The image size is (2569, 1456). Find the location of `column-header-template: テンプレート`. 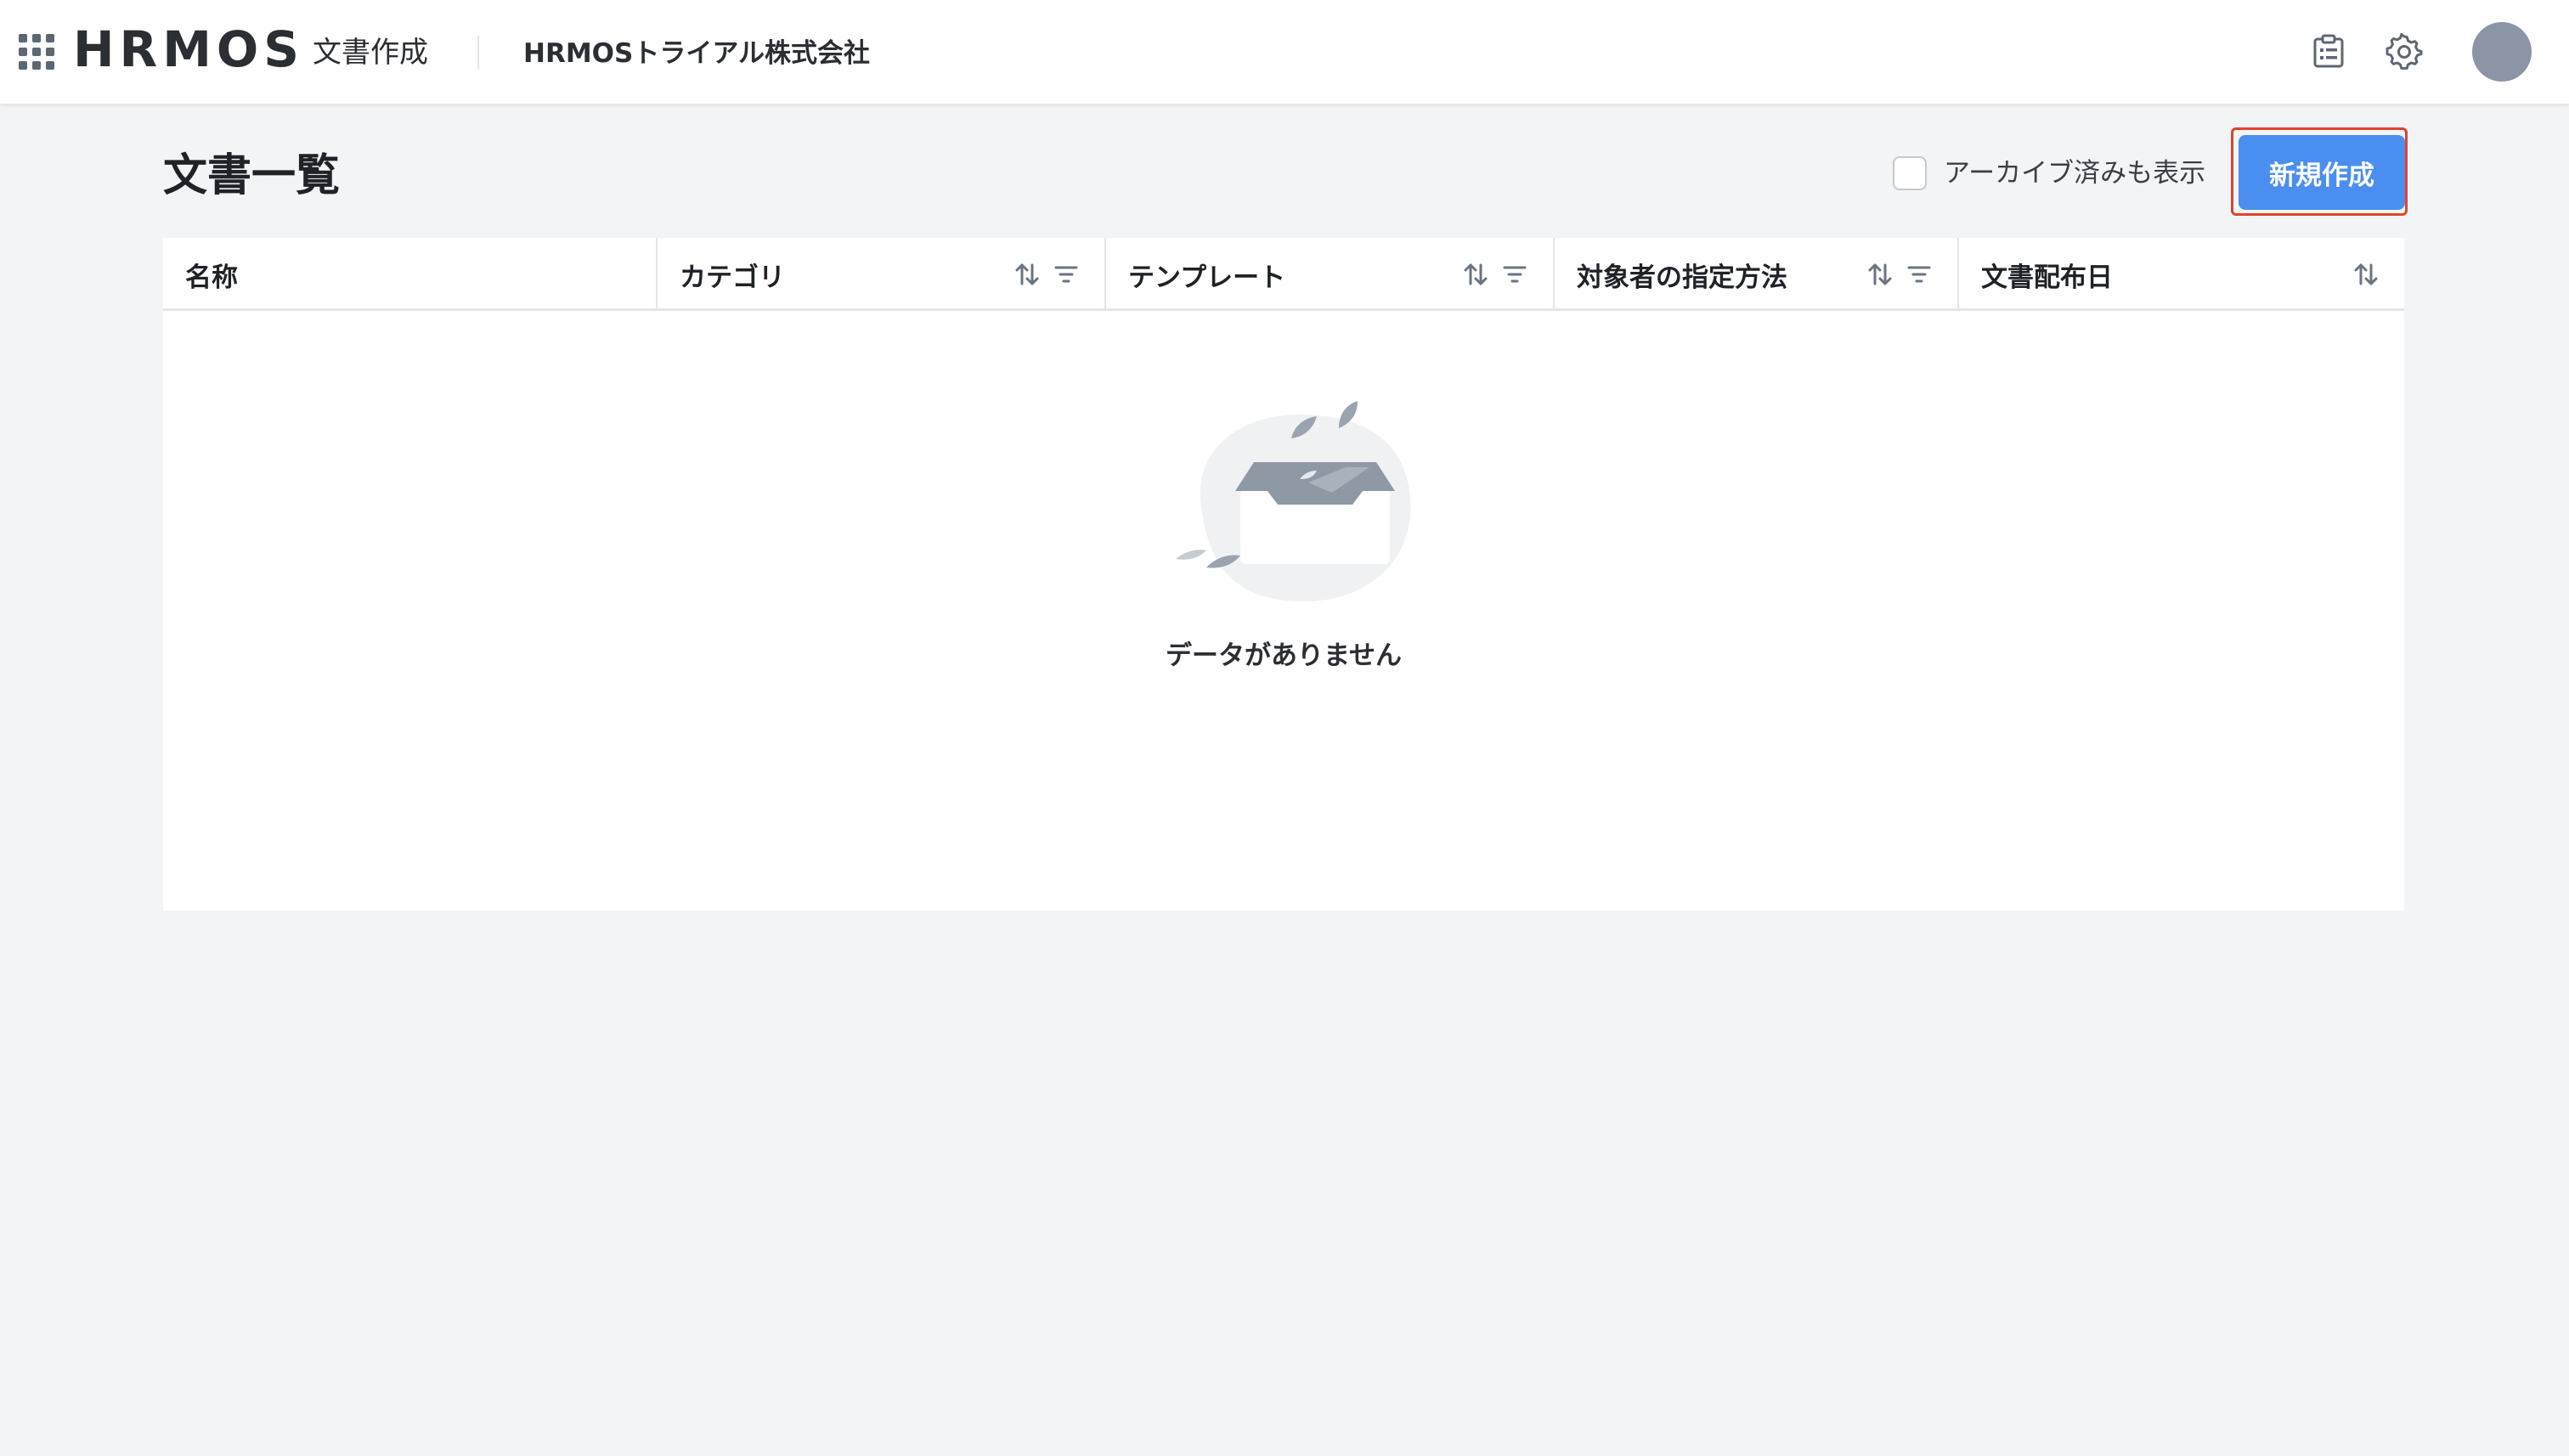

column-header-template: テンプレート is located at coordinates (1329, 274).